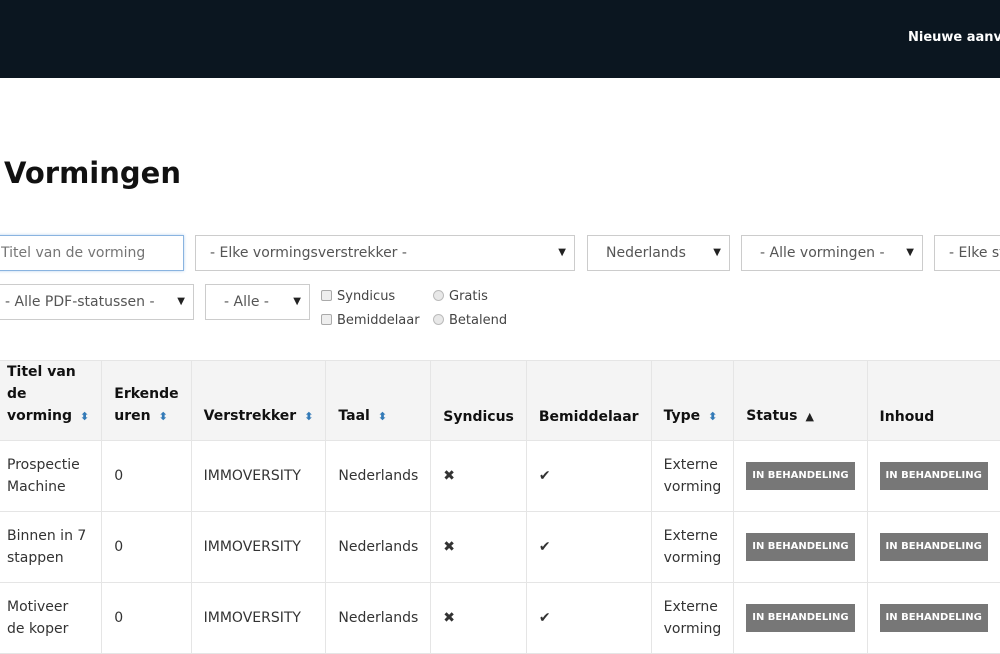 The height and width of the screenshot is (654, 1000). I want to click on title-search-input, so click(92, 253).